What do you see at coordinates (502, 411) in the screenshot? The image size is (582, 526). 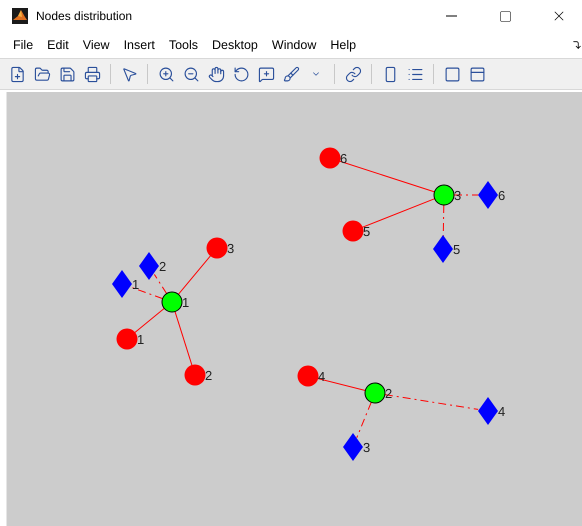 I see `node-label: 4` at bounding box center [502, 411].